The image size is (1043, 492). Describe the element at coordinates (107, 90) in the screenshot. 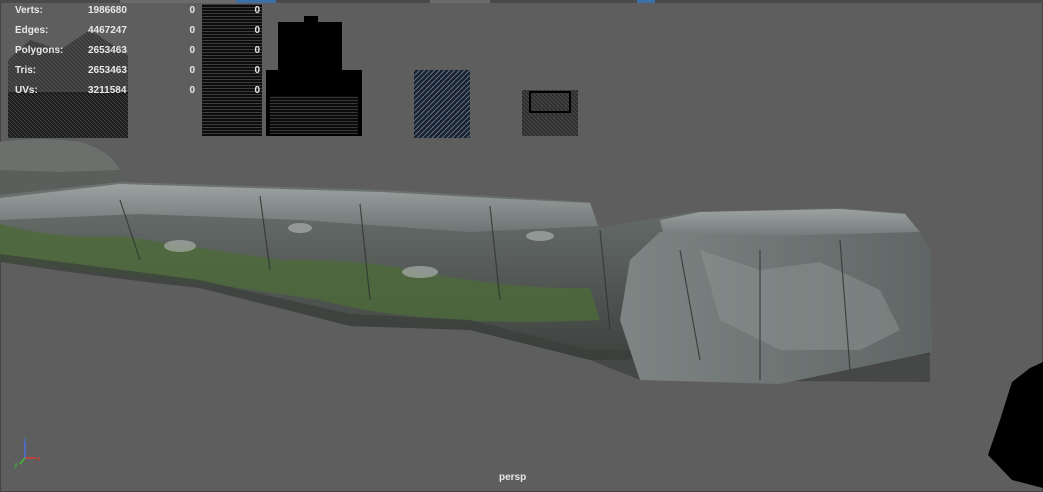

I see `hud-scene-count: 3211584` at that location.